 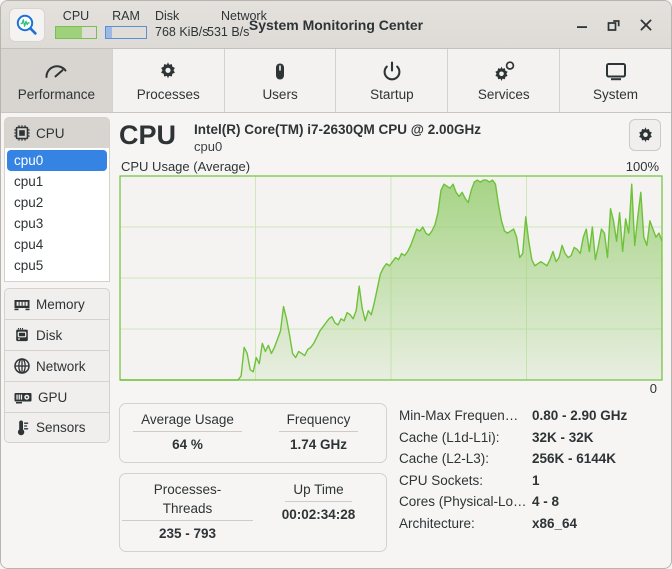 I want to click on sidebar-item-cpu: CPU, so click(x=57, y=132).